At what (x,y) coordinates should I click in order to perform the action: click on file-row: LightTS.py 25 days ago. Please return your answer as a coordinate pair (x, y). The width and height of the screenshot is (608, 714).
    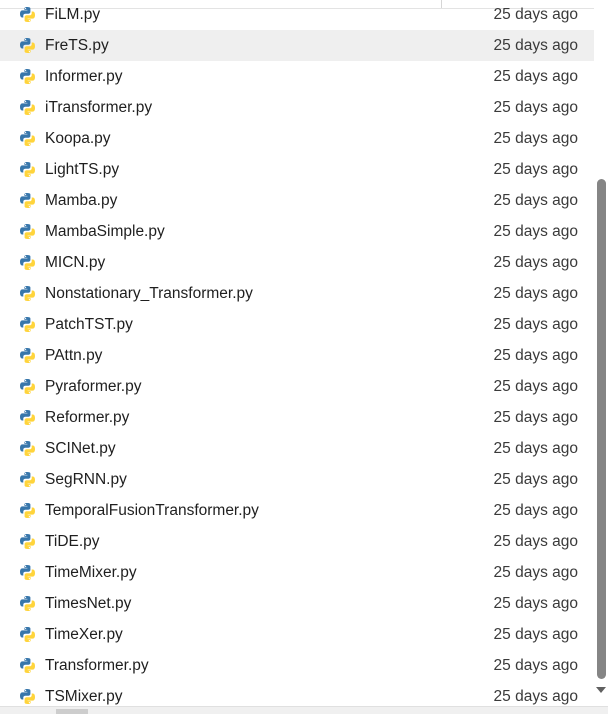
    Looking at the image, I should click on (297, 169).